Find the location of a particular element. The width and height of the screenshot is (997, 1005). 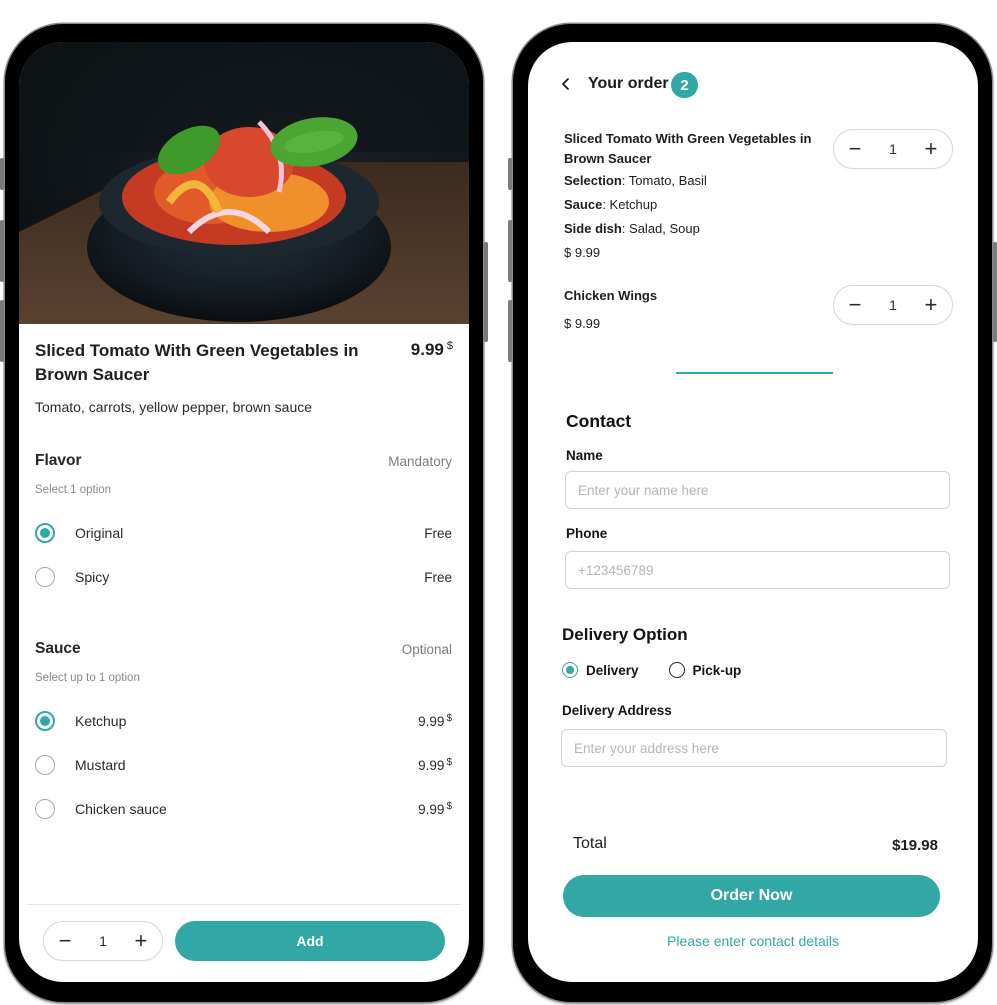

quantity-stepper: − 1 + is located at coordinates (103, 941).